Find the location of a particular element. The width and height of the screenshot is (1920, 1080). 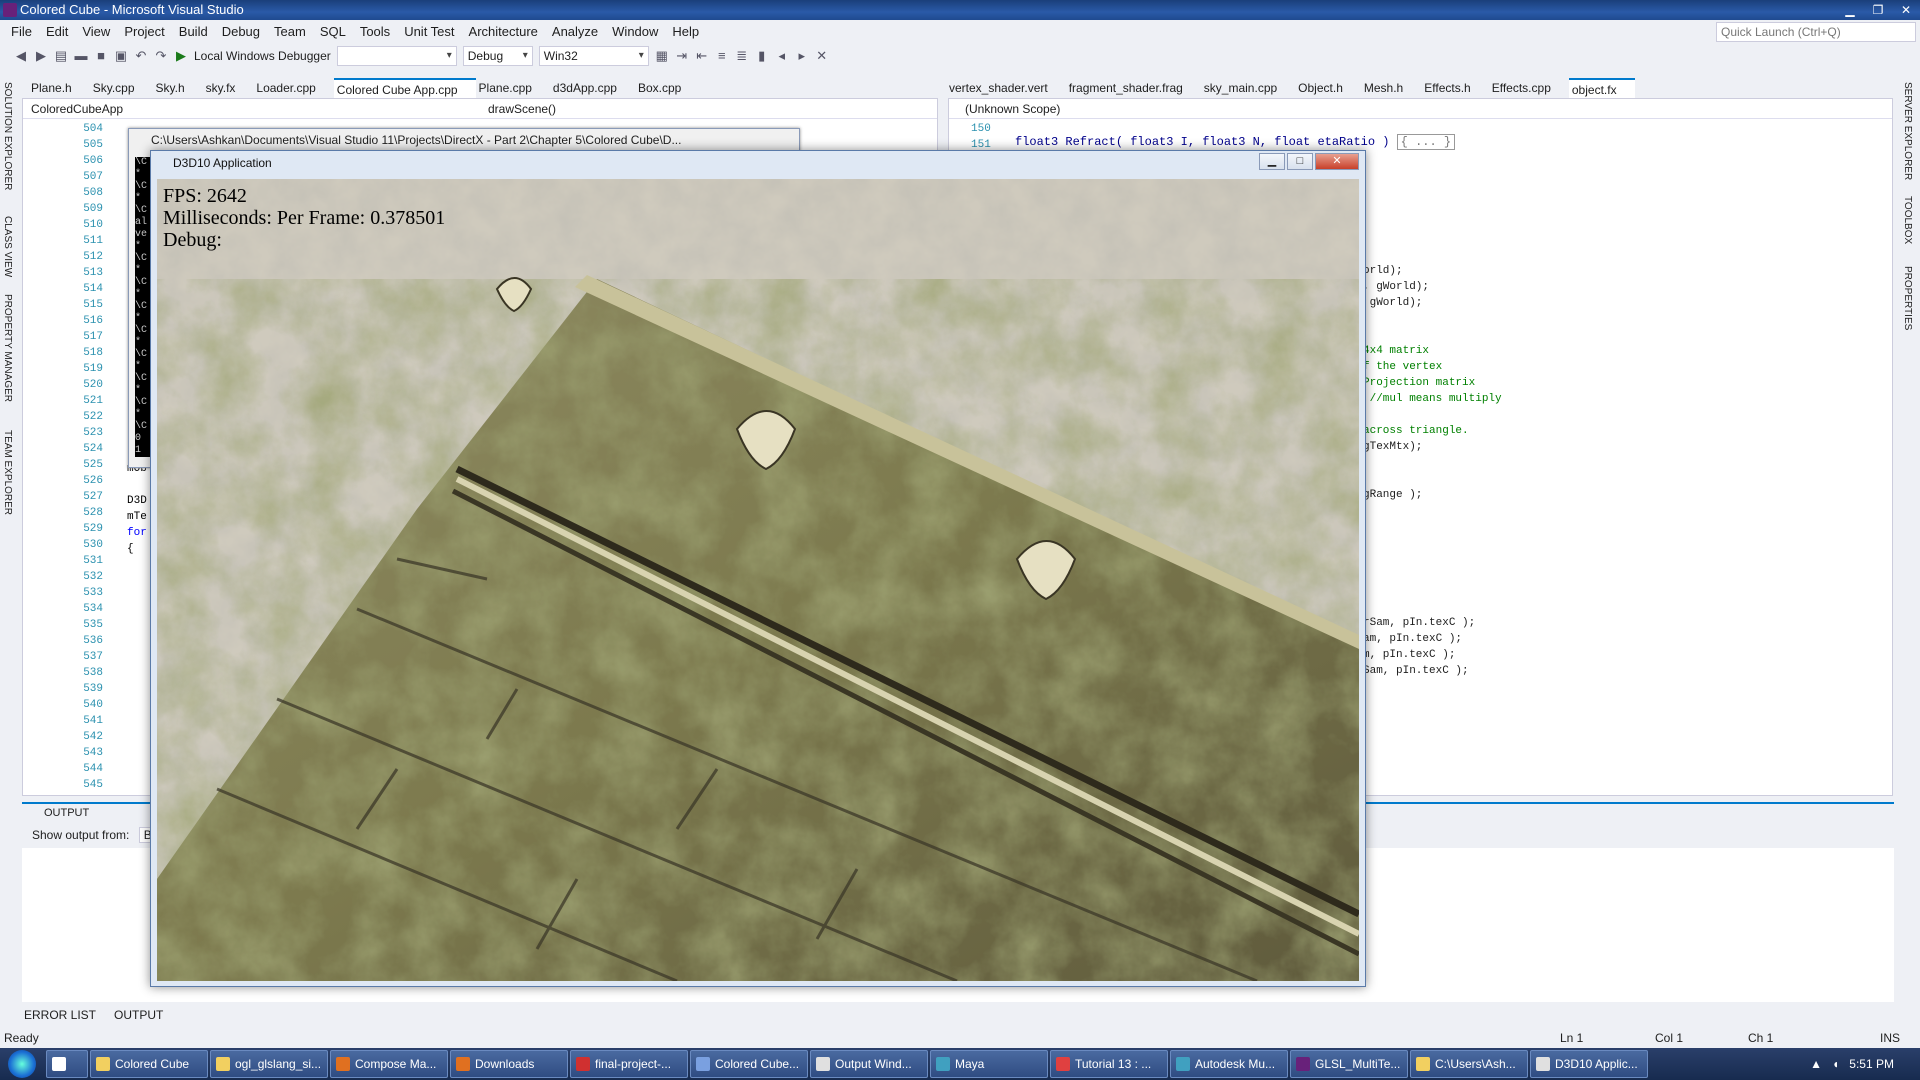

menu-window: Window is located at coordinates (635, 31).